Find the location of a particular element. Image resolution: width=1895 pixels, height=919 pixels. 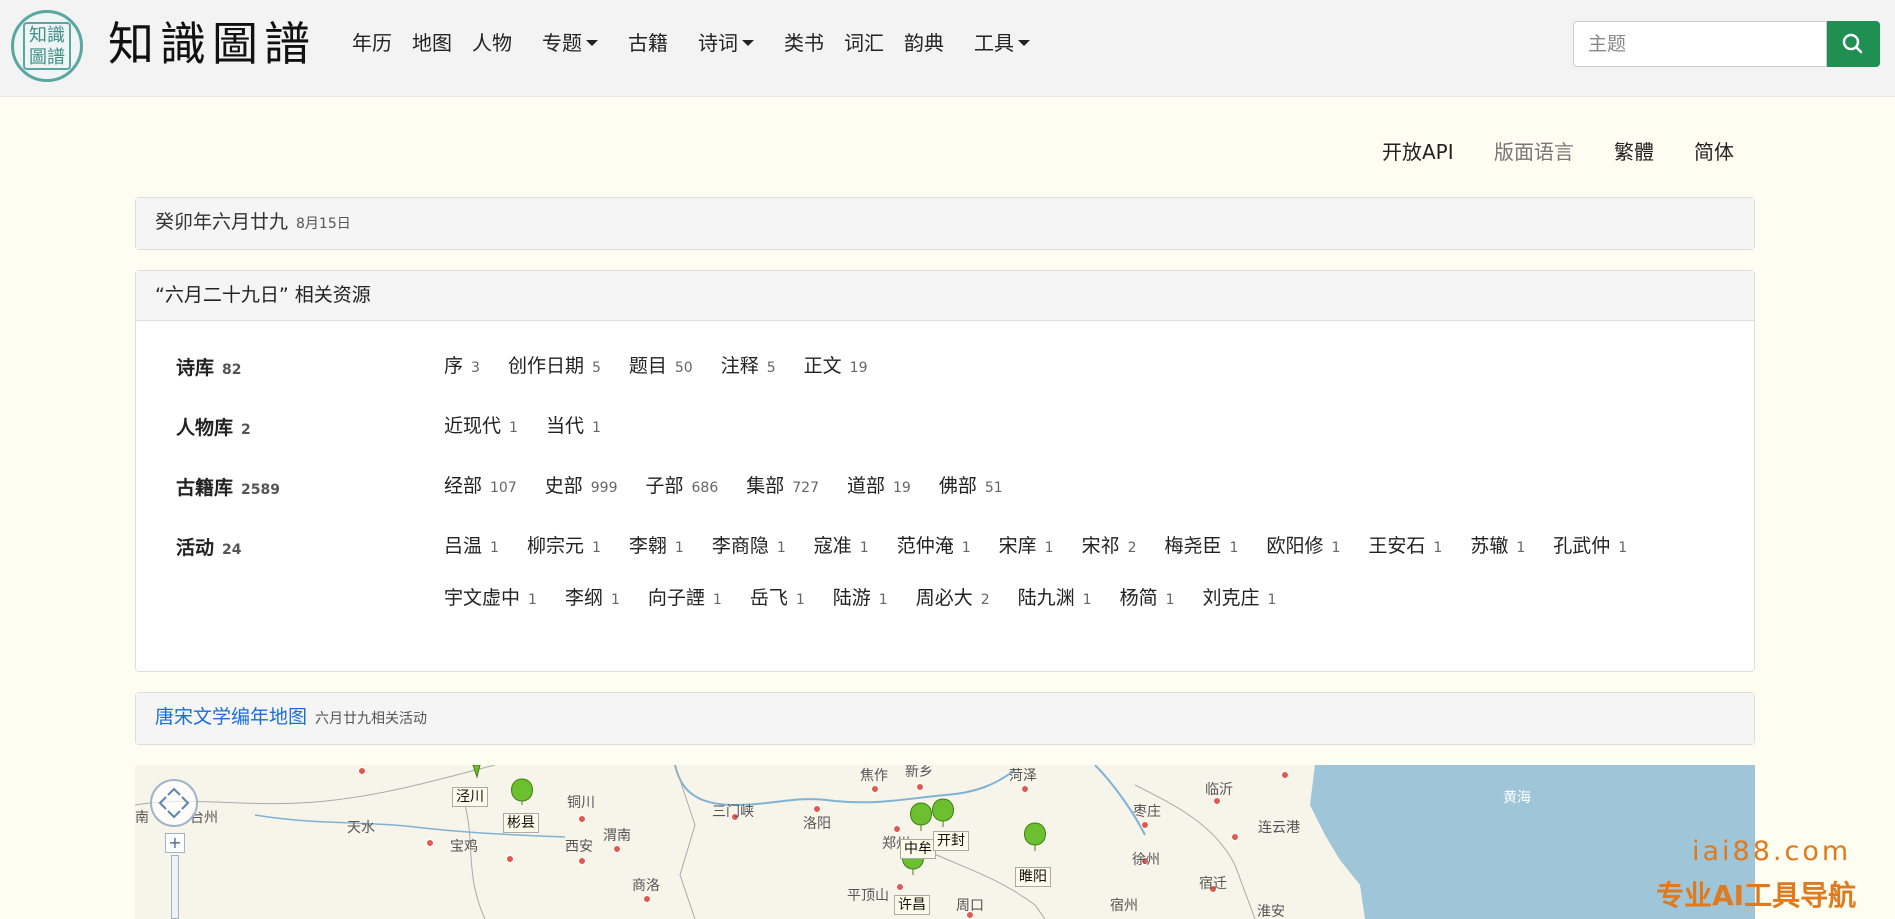

category-count: 2589 is located at coordinates (260, 490).